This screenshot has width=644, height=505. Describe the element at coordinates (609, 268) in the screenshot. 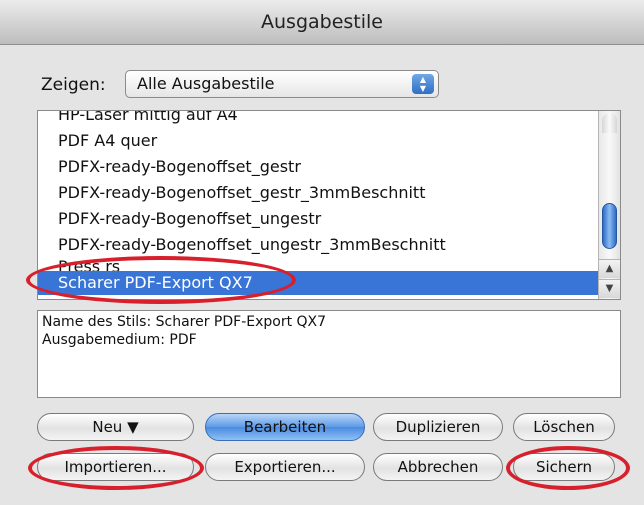

I see `scroll-up-arrow-icon: ▲` at that location.